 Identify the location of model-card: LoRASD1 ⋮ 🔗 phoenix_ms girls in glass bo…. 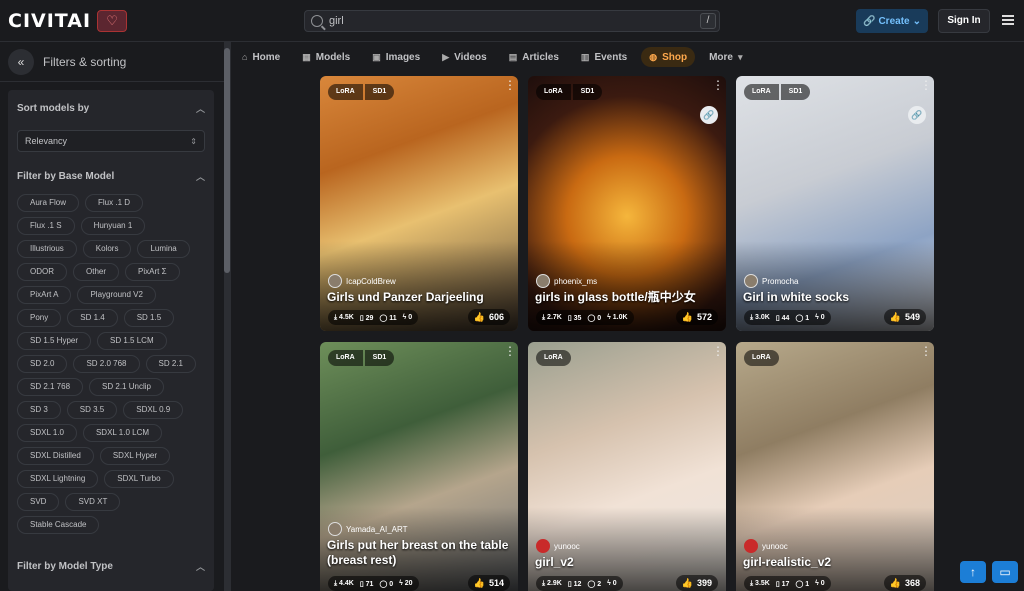
(627, 203).